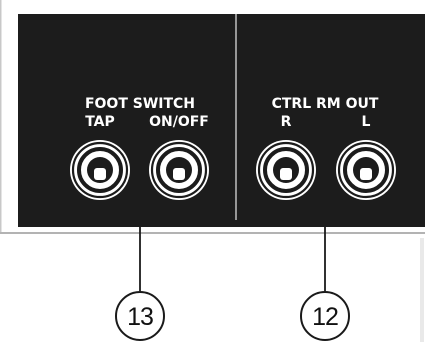  I want to click on ctrl-rm-out-r-jack, so click(286, 170).